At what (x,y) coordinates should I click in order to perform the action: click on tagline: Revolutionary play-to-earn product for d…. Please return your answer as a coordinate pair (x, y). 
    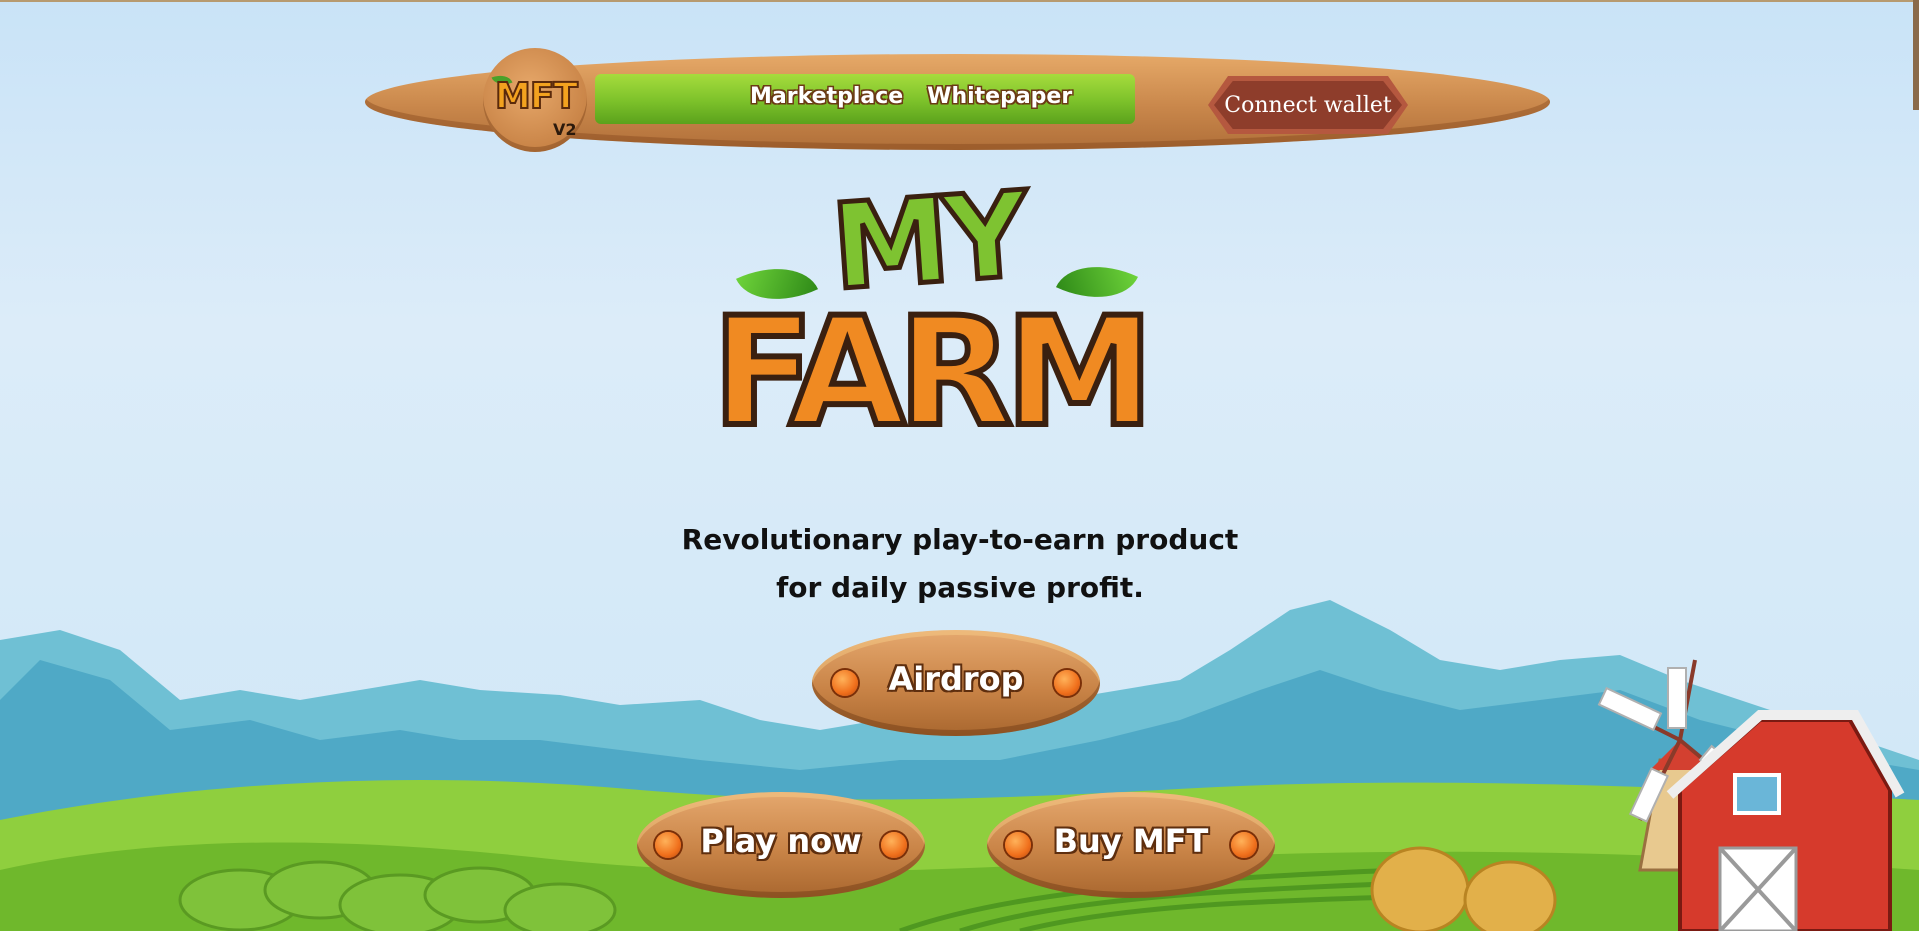
    Looking at the image, I should click on (960, 564).